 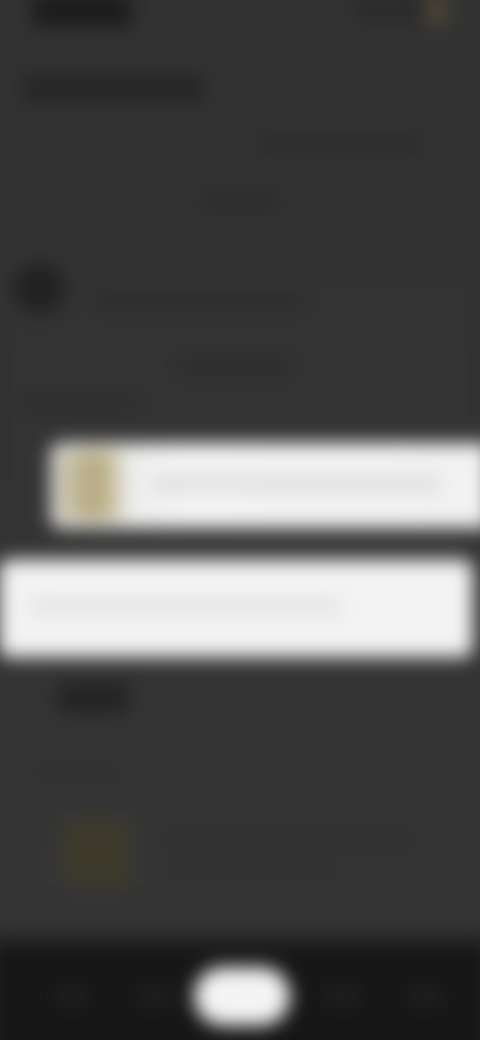 What do you see at coordinates (78, 403) in the screenshot?
I see `section-label` at bounding box center [78, 403].